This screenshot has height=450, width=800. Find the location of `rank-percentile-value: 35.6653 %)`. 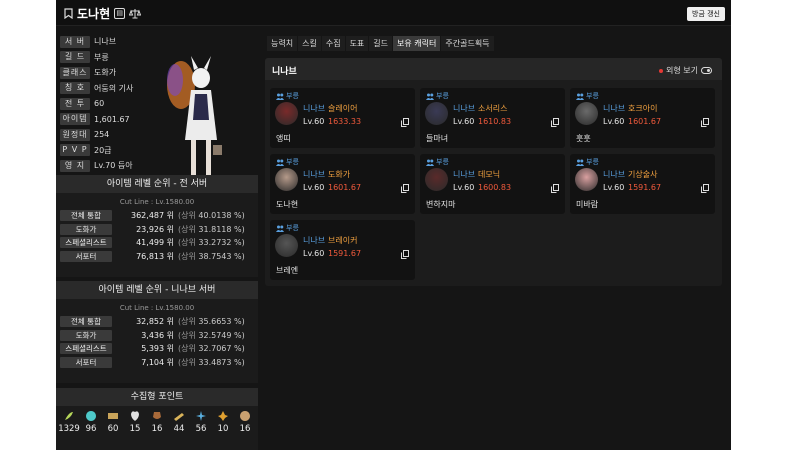

rank-percentile-value: 35.6653 %) is located at coordinates (221, 322).